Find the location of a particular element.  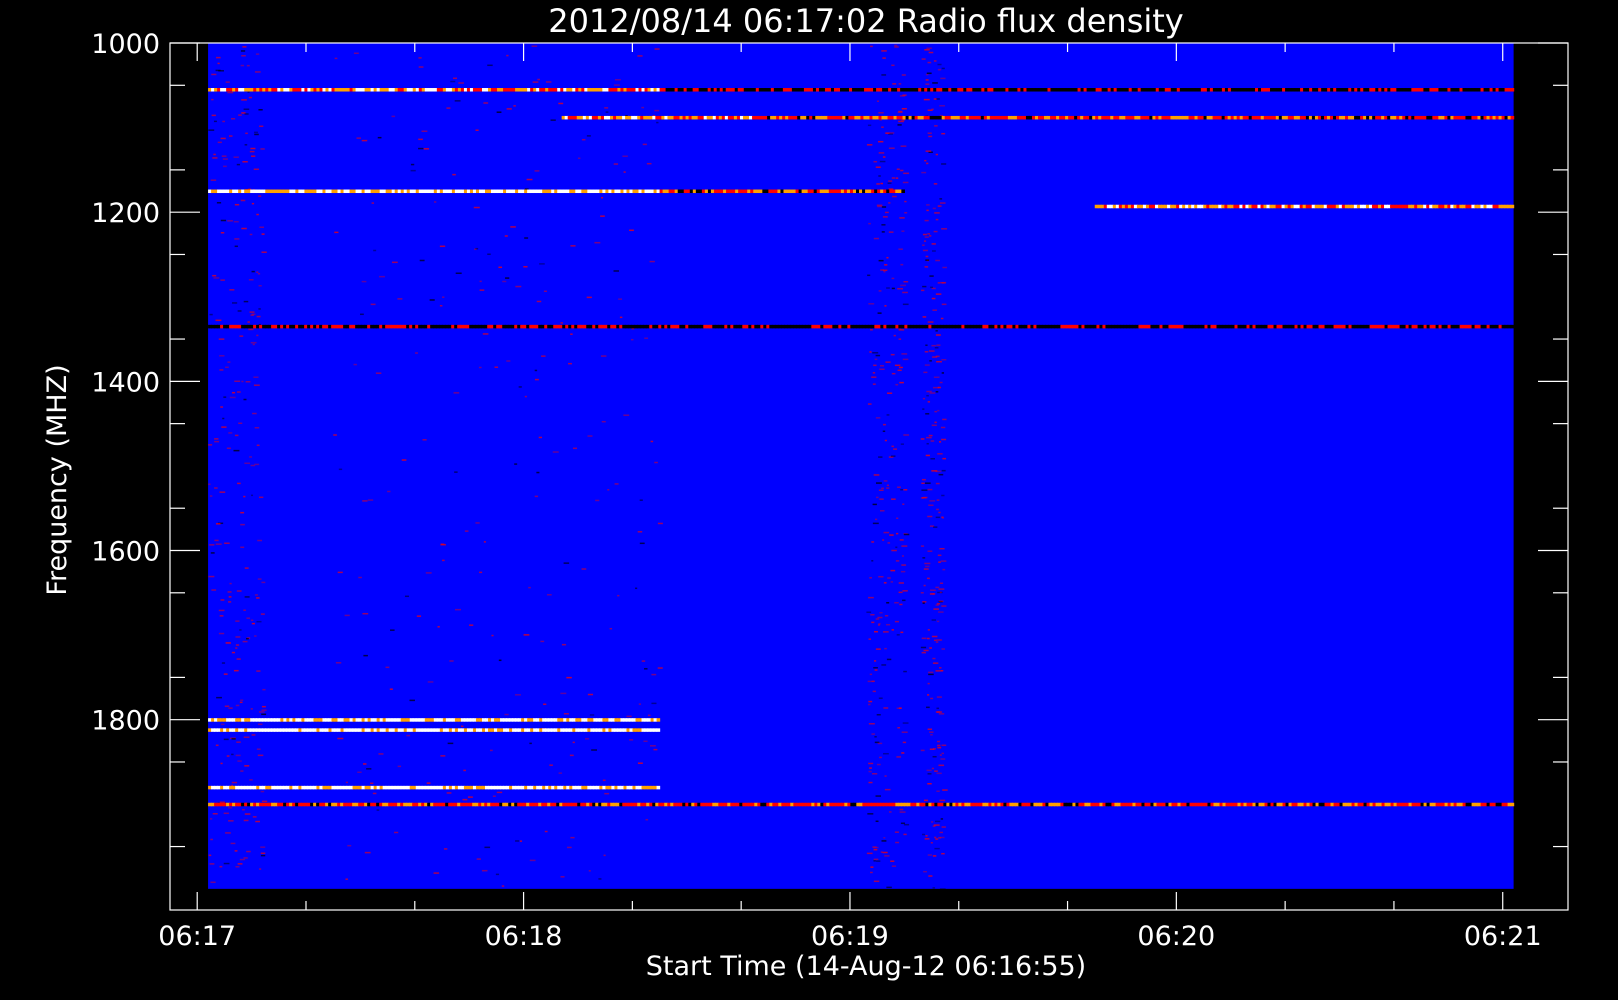

y-tick-label-3: 1600 is located at coordinates (125, 552).